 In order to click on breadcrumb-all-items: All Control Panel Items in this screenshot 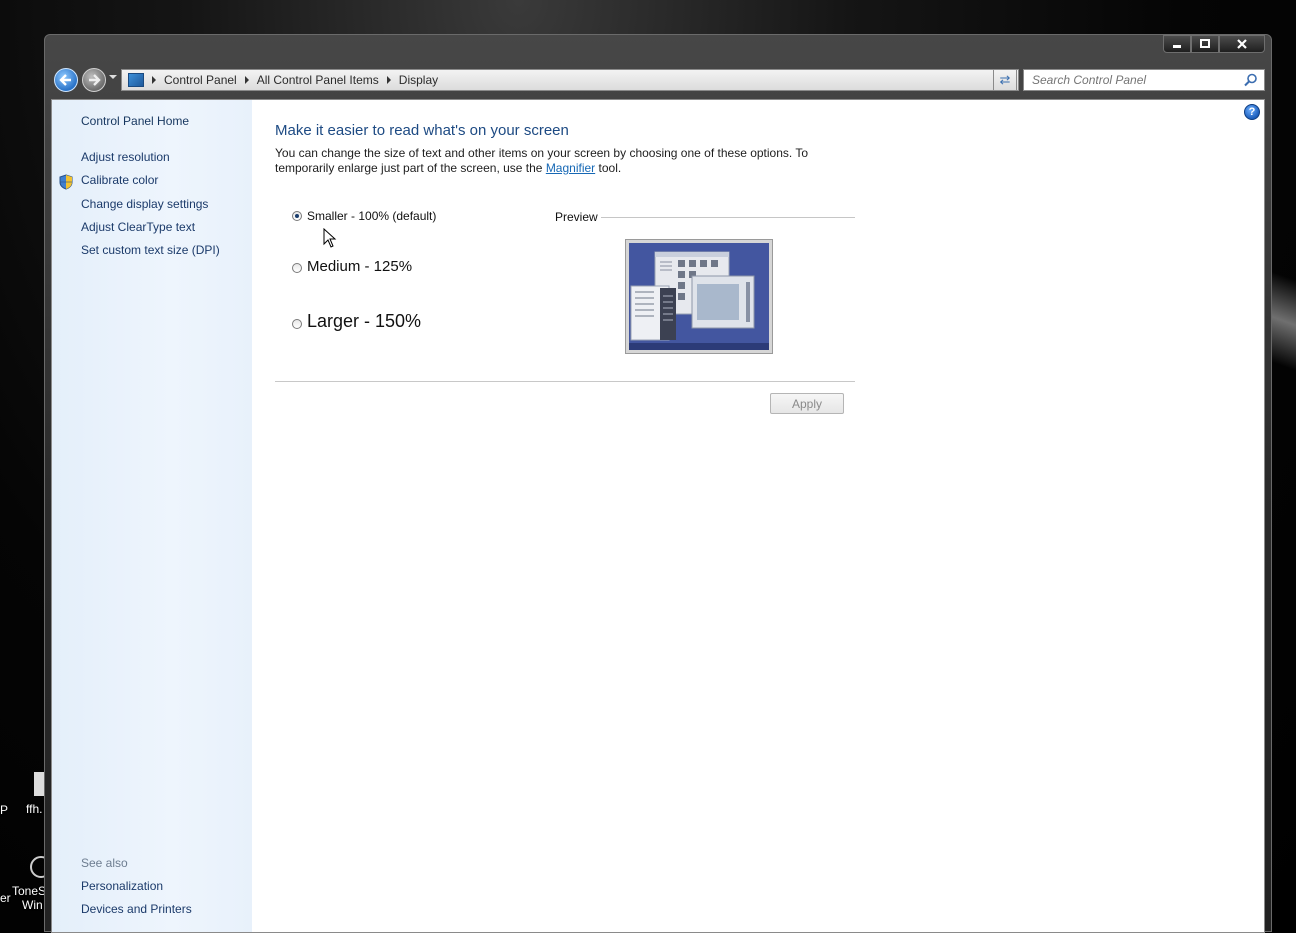, I will do `click(318, 80)`.